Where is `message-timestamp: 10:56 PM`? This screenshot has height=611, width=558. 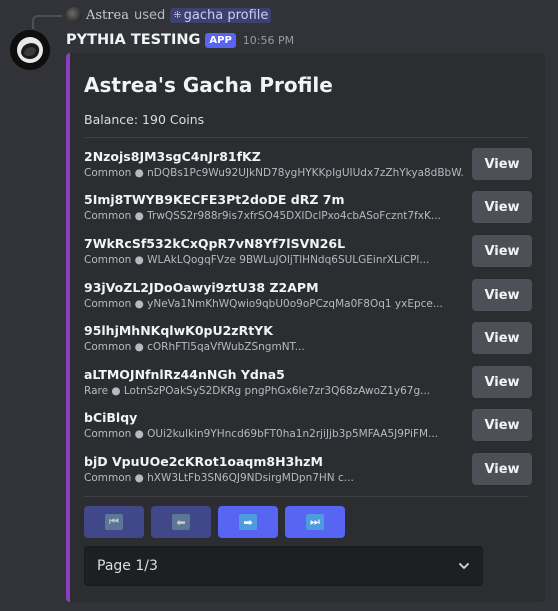 message-timestamp: 10:56 PM is located at coordinates (268, 40).